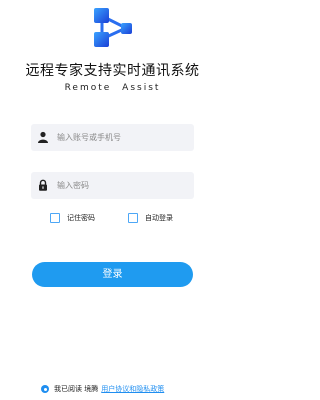 The height and width of the screenshot is (400, 320). What do you see at coordinates (43, 185) in the screenshot?
I see `lock-icon` at bounding box center [43, 185].